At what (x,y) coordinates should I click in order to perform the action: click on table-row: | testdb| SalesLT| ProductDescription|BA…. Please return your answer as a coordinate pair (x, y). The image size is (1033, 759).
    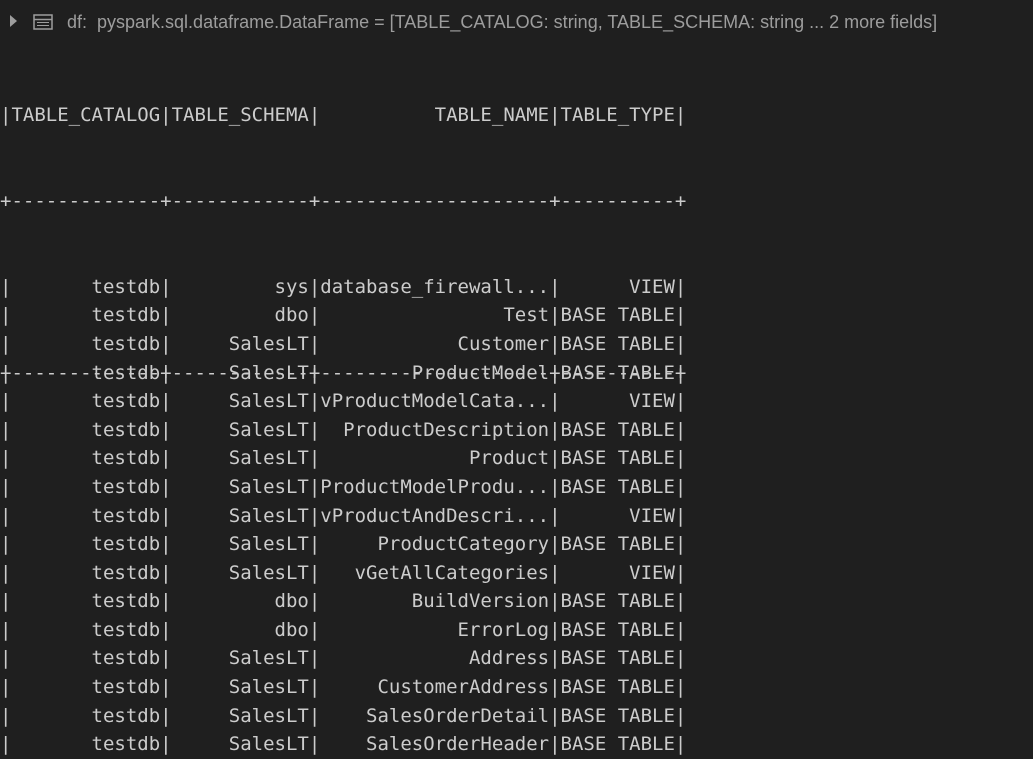
    Looking at the image, I should click on (343, 429).